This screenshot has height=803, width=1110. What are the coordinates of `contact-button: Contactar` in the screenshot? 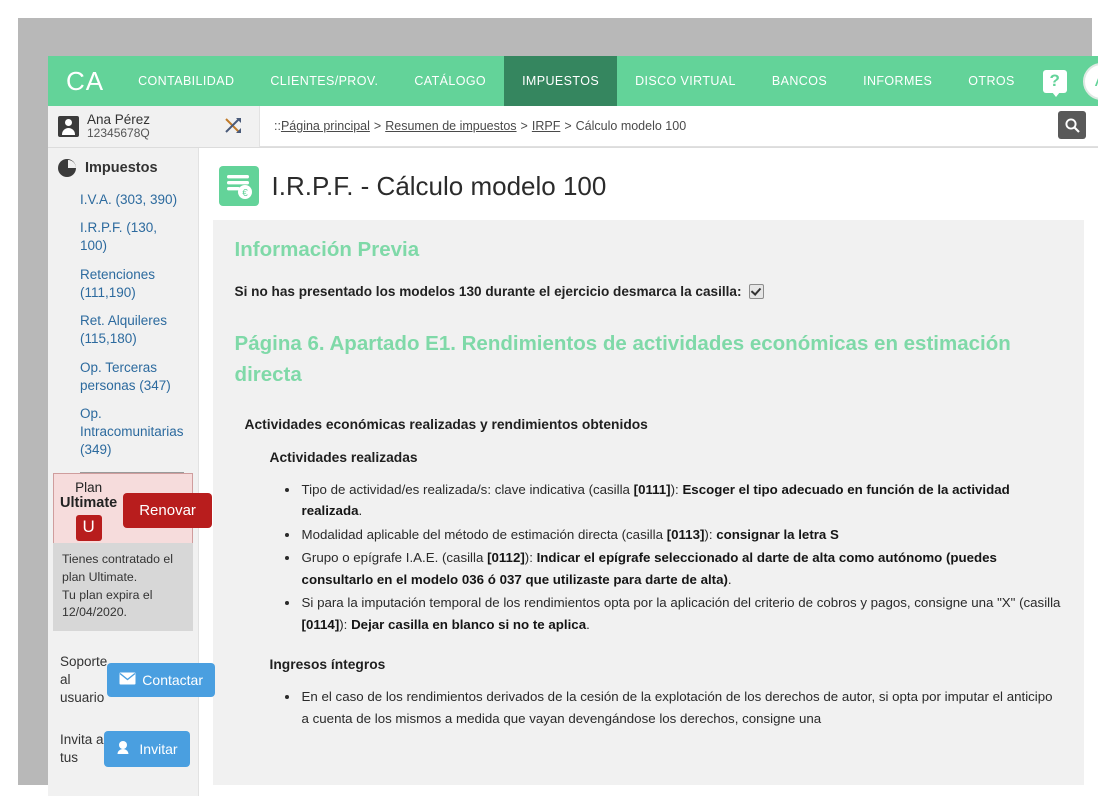 It's located at (161, 680).